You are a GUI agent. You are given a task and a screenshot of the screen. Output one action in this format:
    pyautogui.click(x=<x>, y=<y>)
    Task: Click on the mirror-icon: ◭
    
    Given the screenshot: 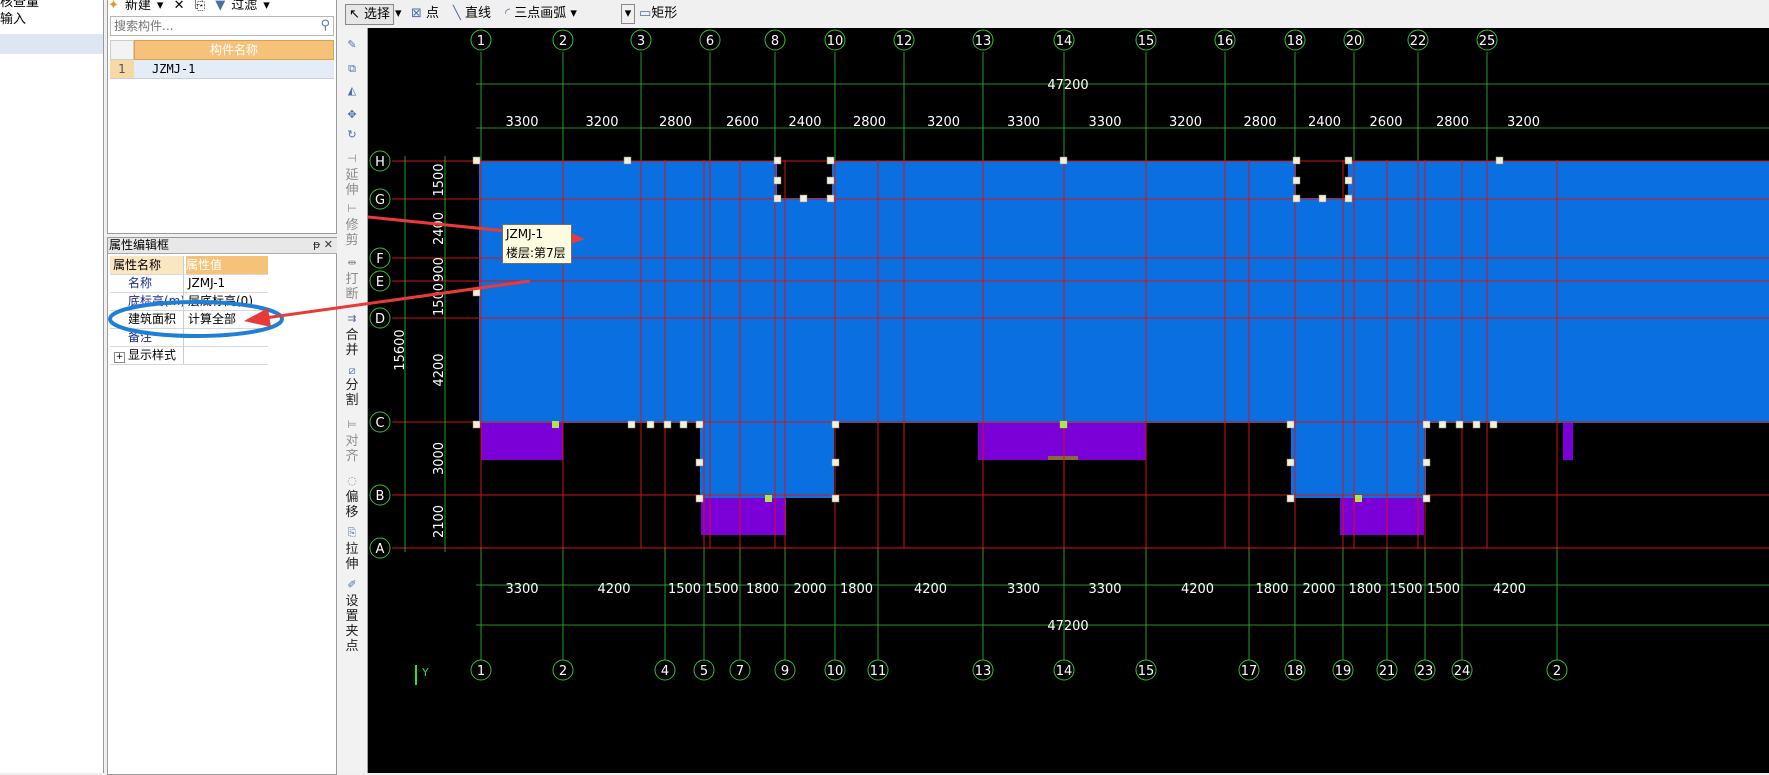 What is the action you would take?
    pyautogui.click(x=352, y=91)
    